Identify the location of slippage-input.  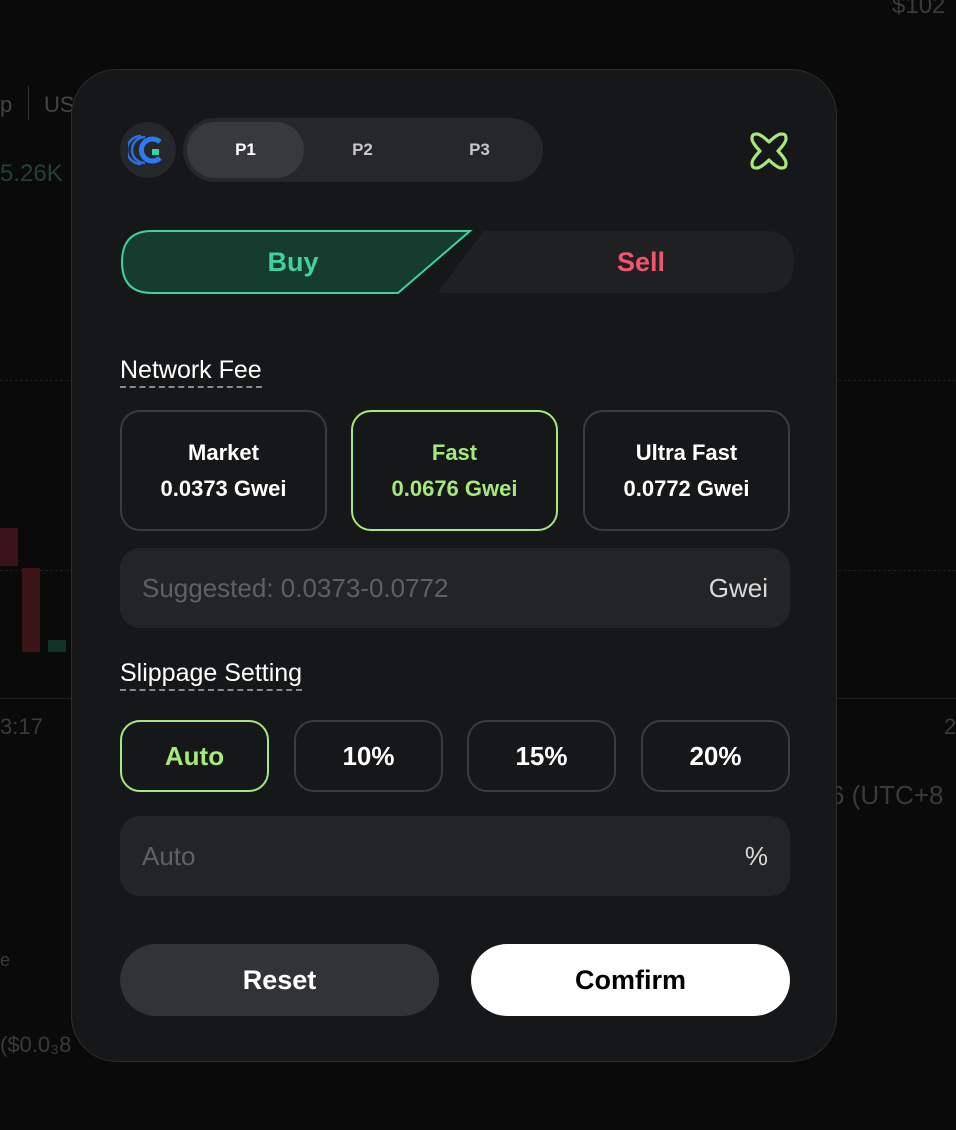
(443, 856).